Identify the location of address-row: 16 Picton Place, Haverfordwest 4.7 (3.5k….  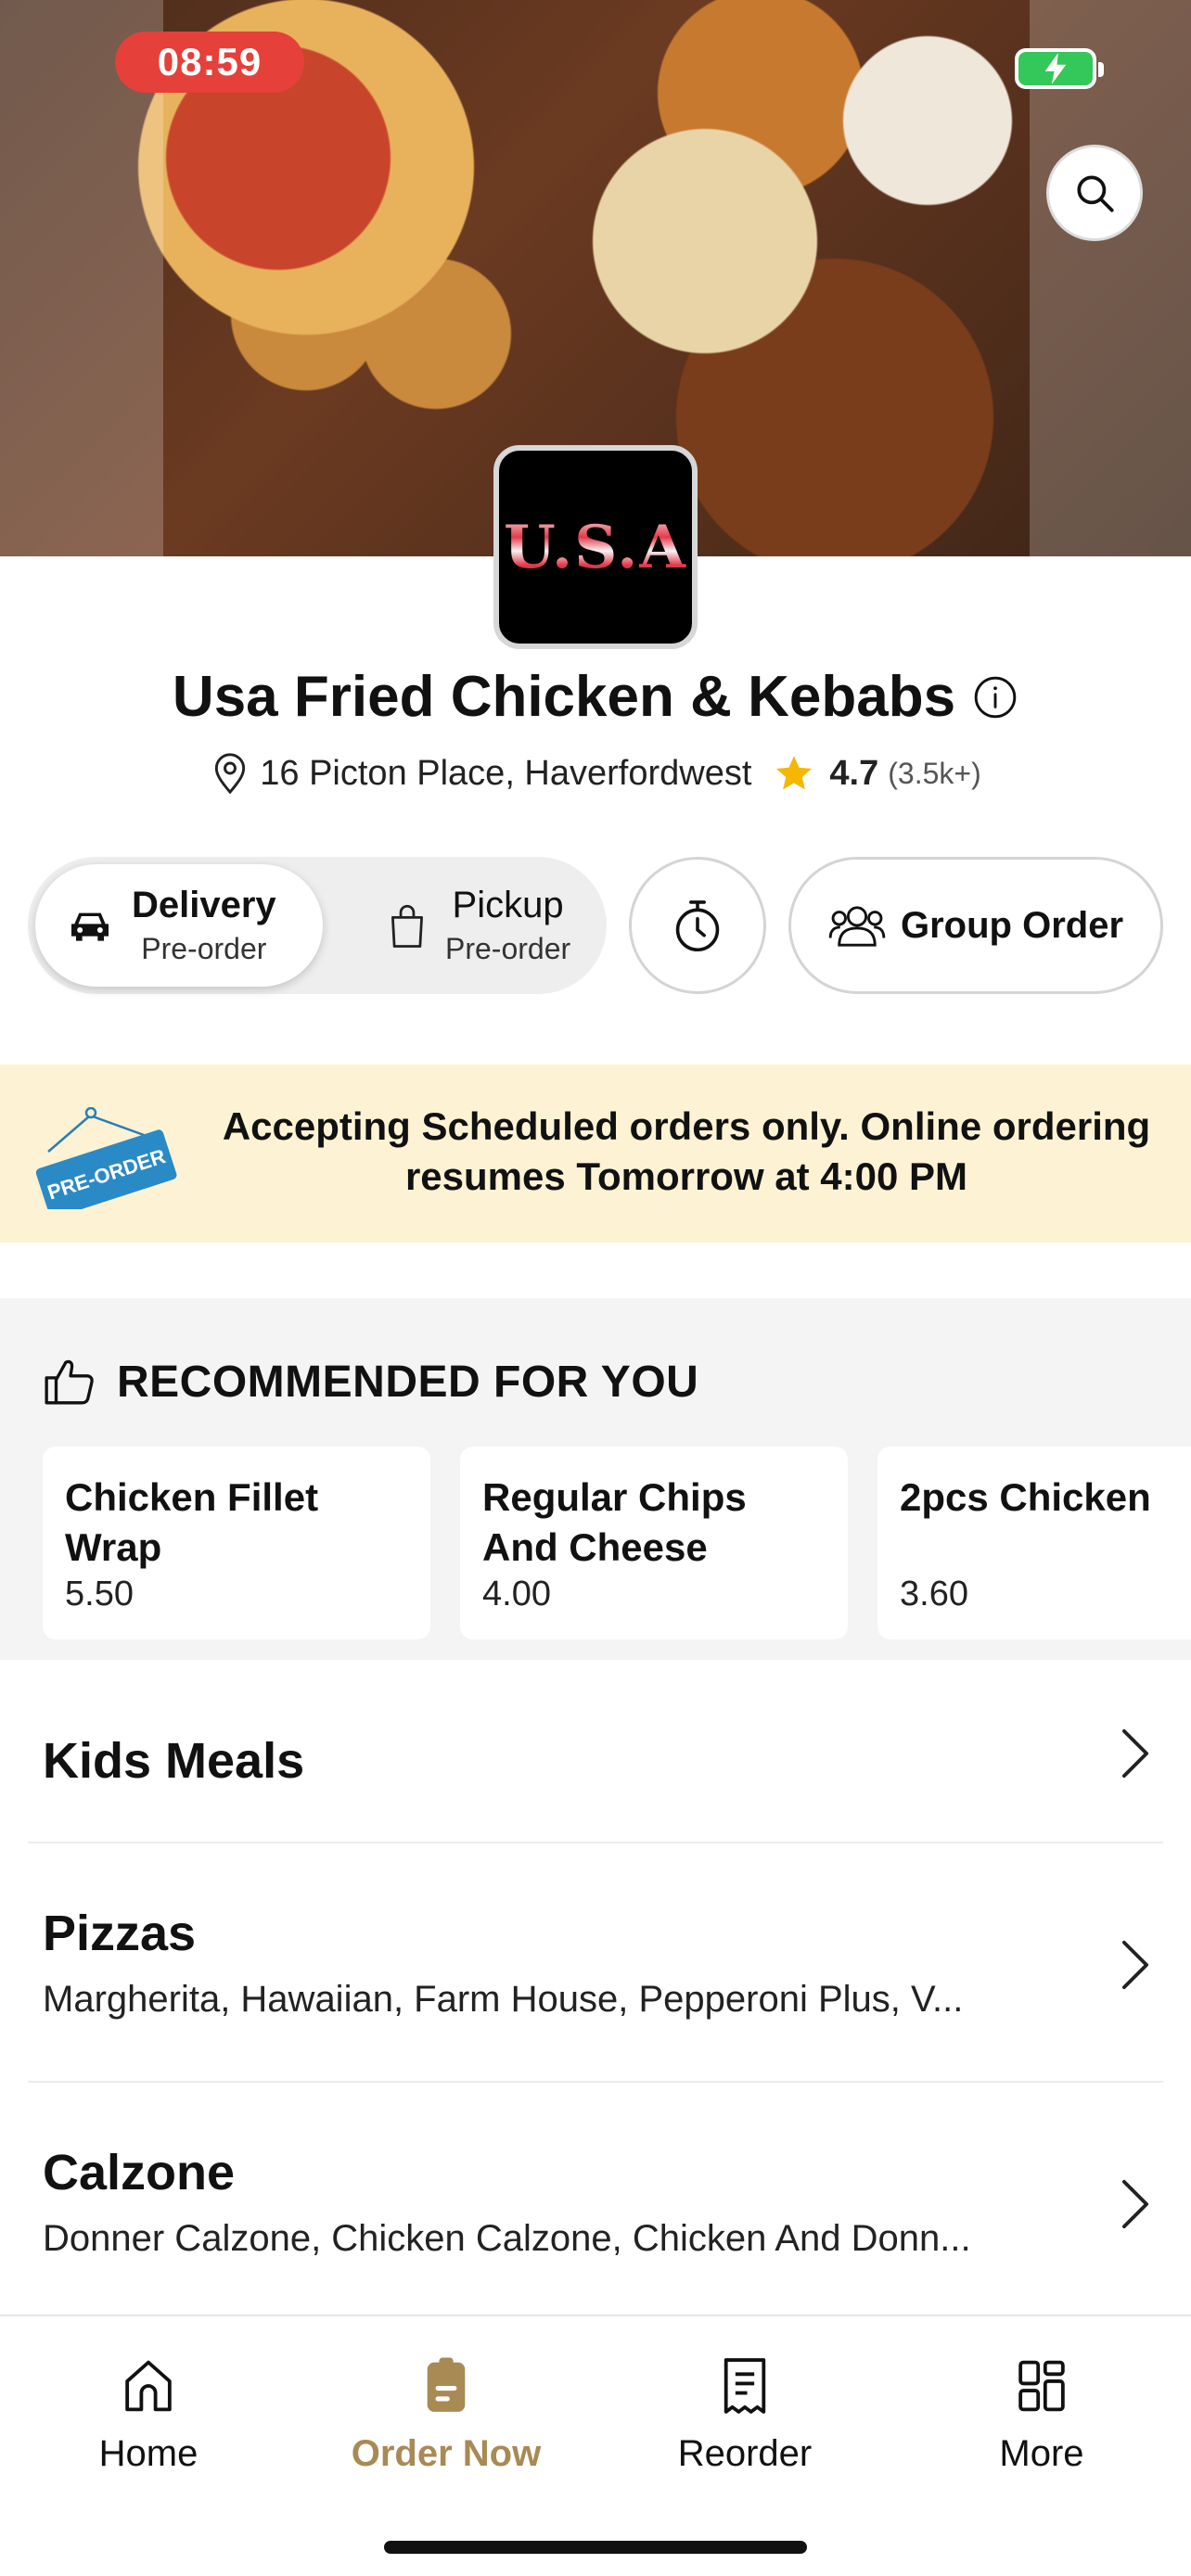
(595, 773).